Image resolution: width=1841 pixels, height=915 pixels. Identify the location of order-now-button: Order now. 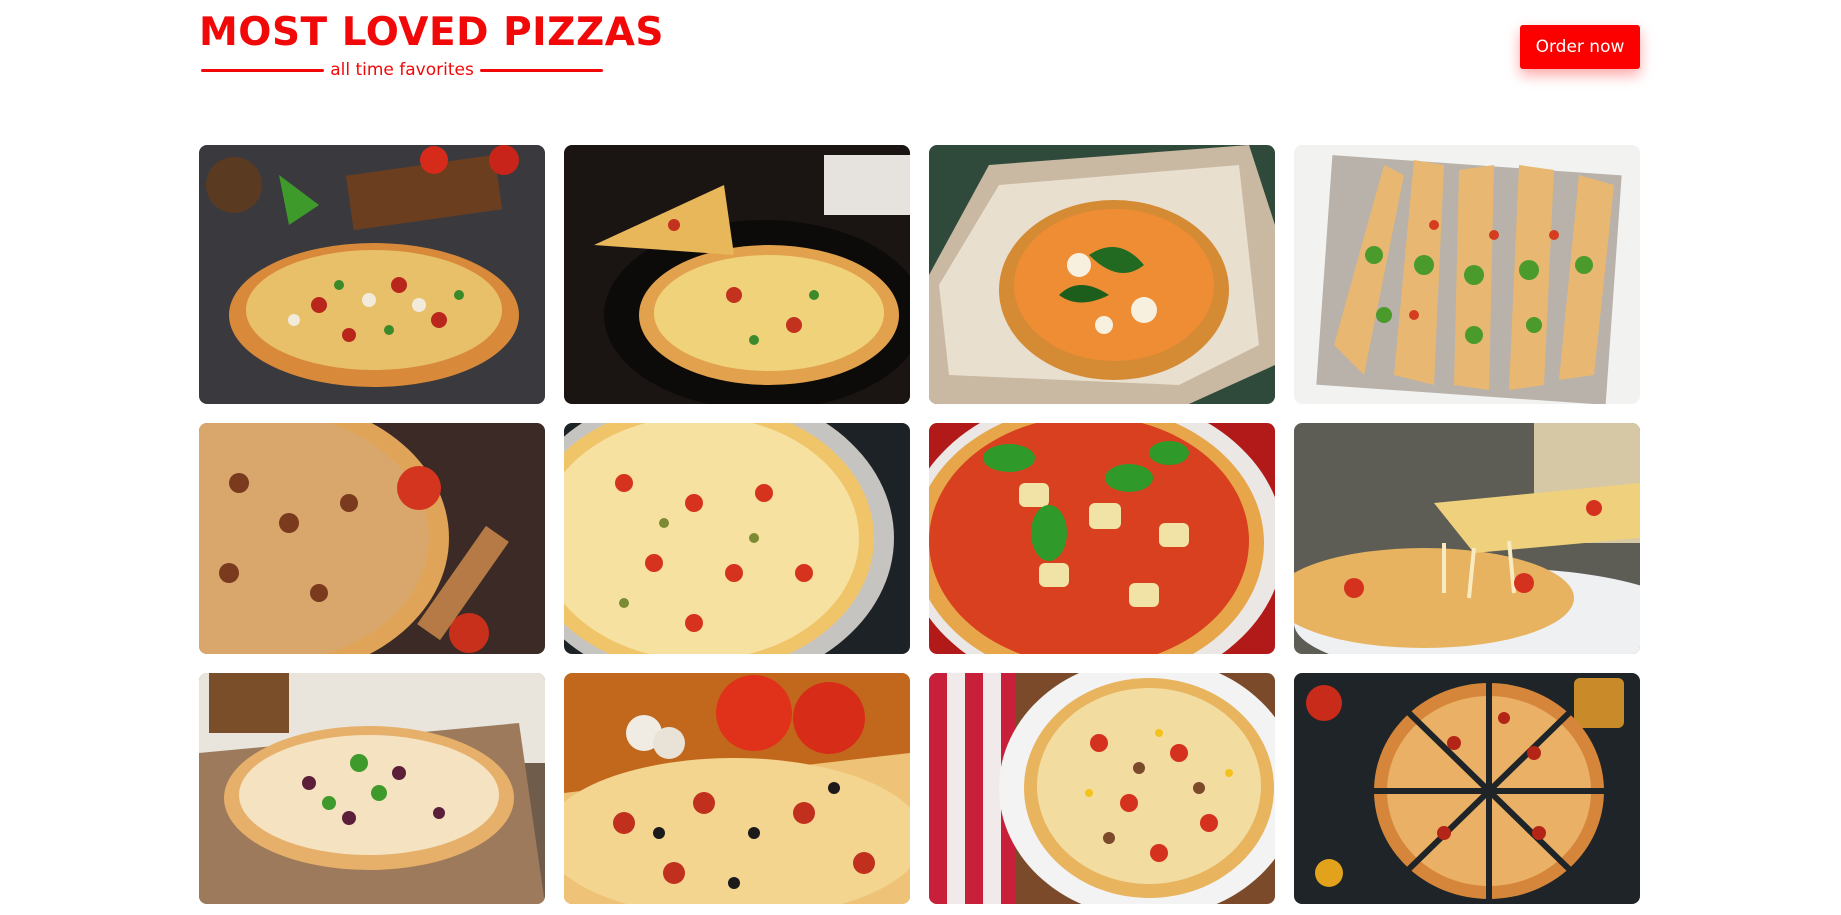
(1580, 47).